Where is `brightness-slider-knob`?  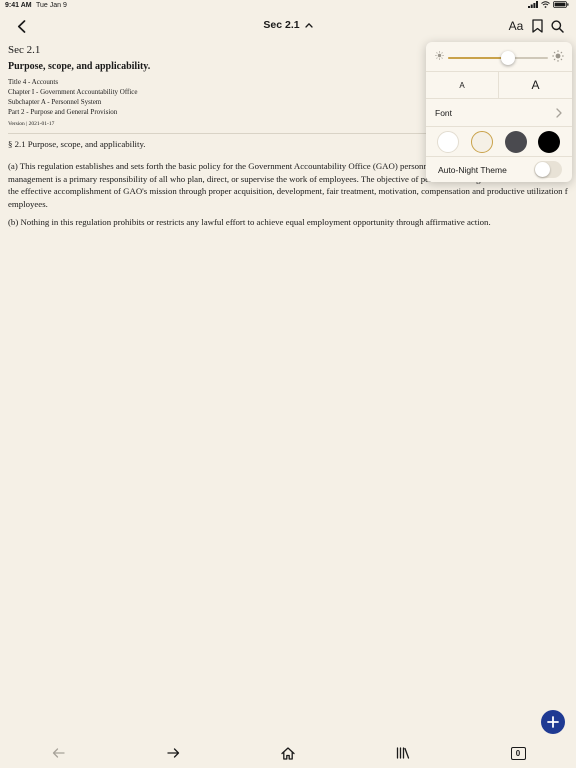 brightness-slider-knob is located at coordinates (508, 58).